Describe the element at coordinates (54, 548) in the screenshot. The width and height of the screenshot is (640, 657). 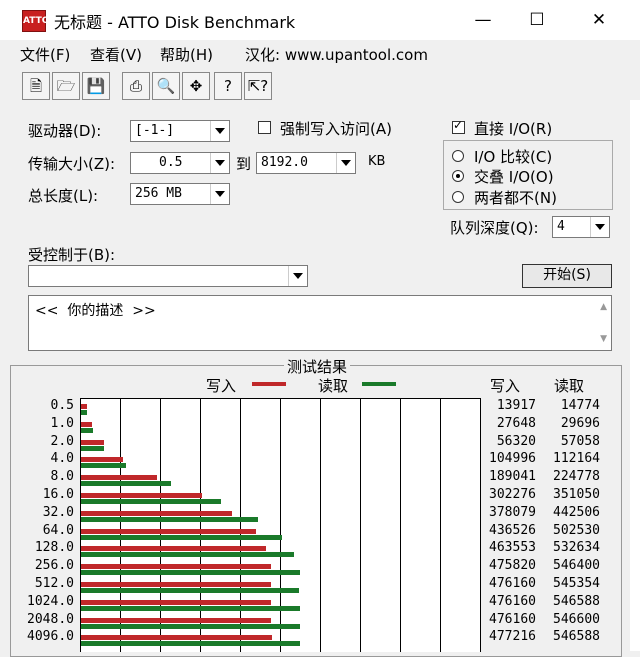
I see `y-tick-label: 128.0` at that location.